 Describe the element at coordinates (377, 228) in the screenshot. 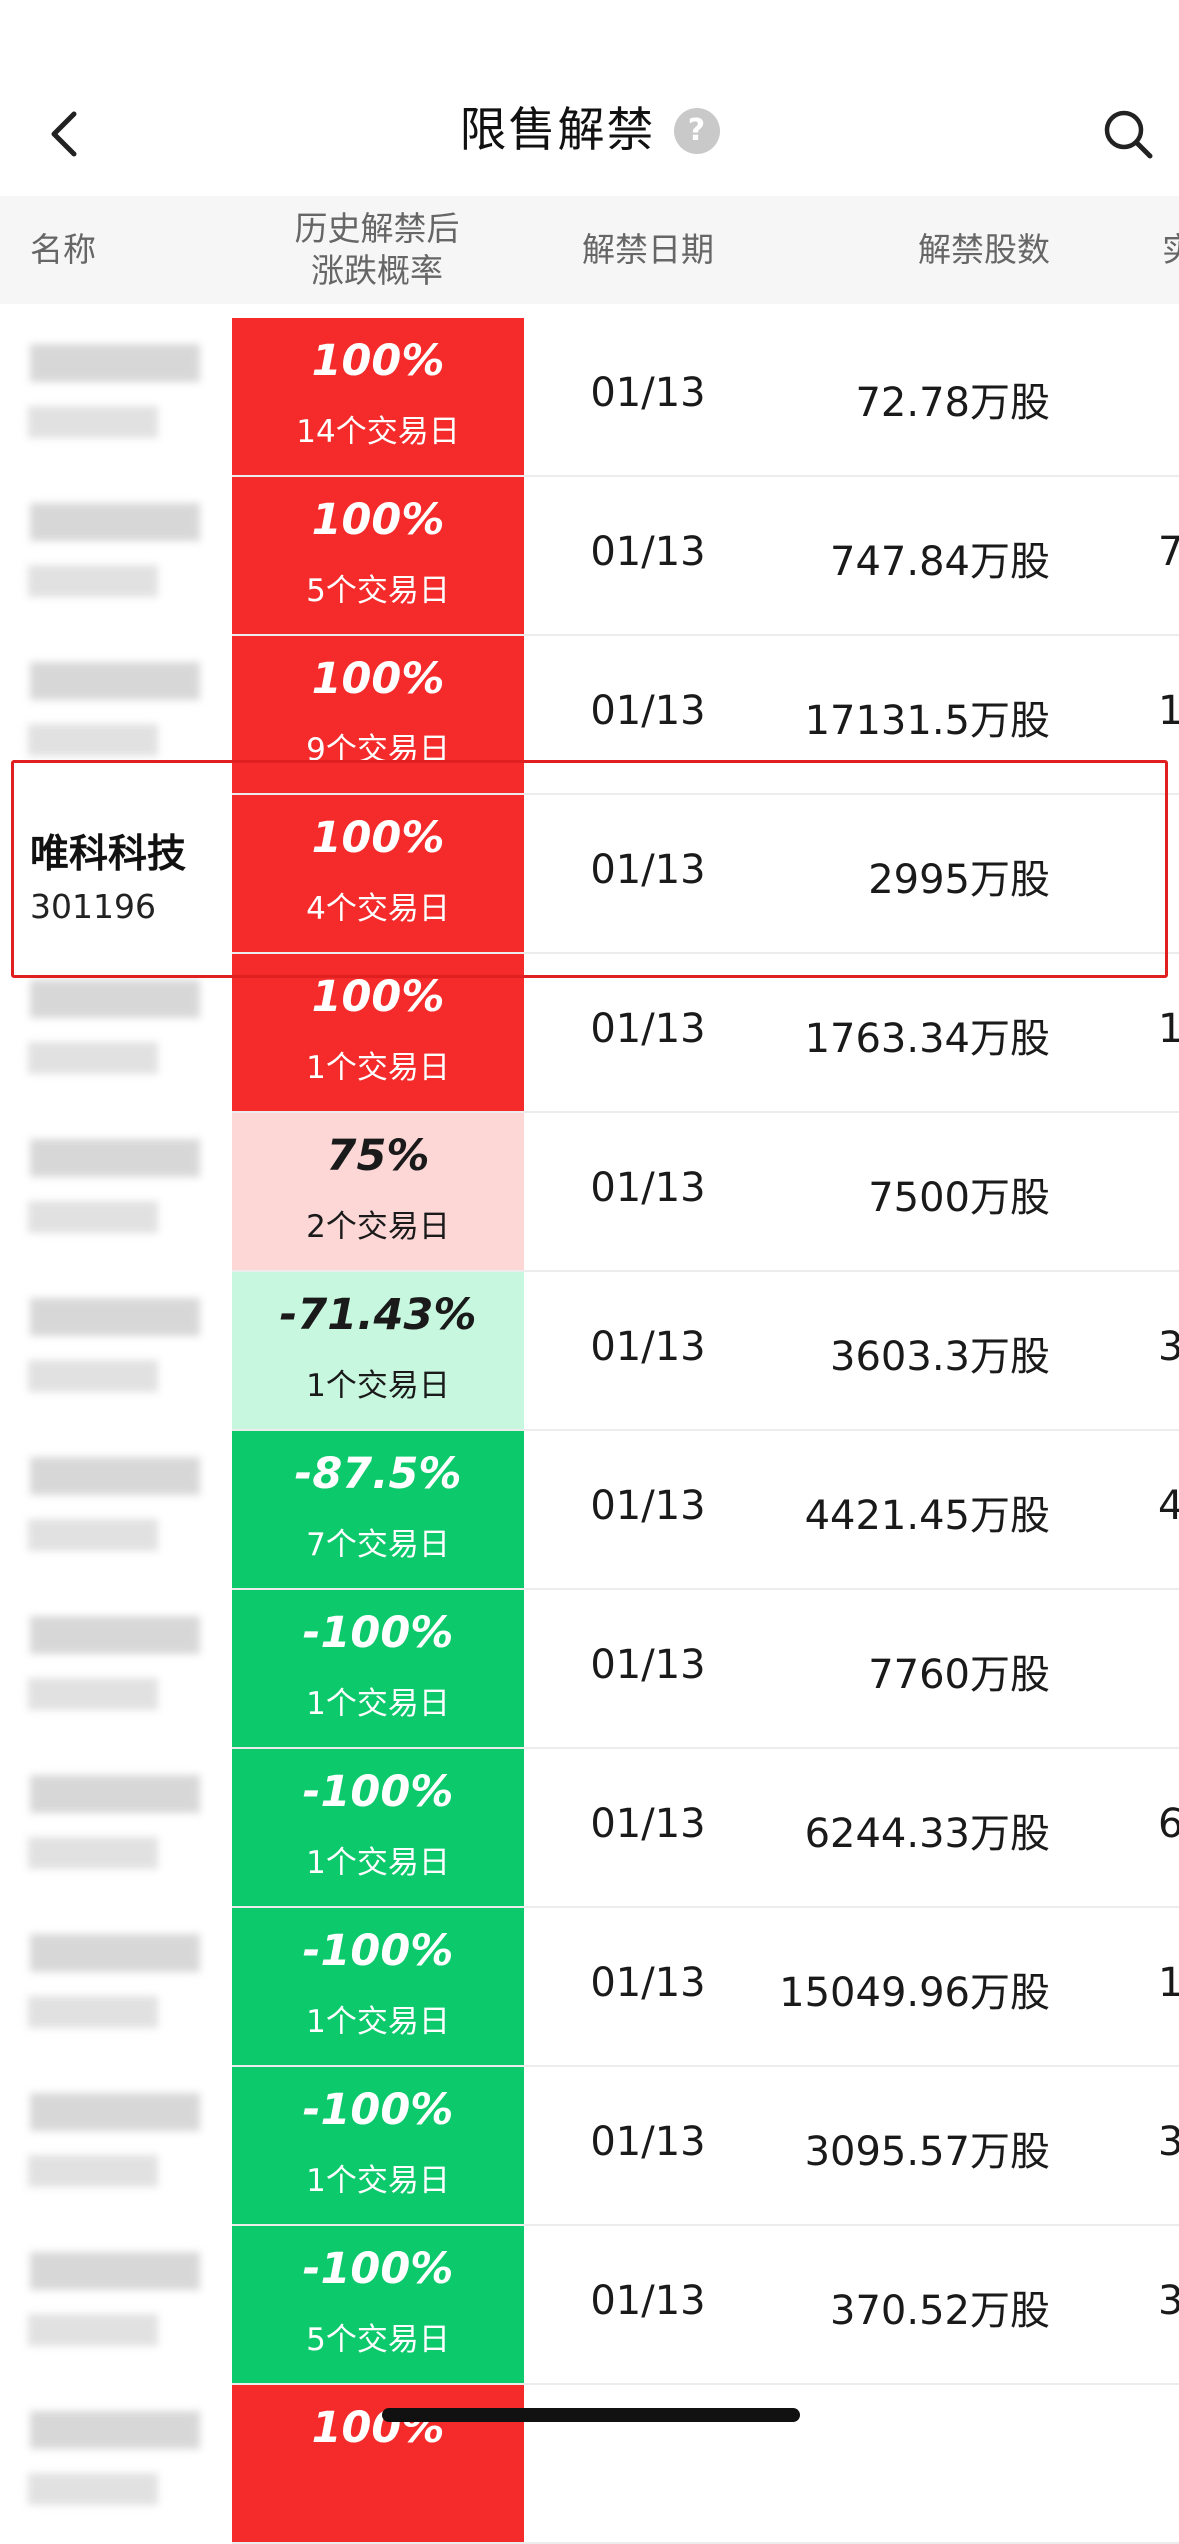

I see `column-header-probability-line1: 历史解禁后` at that location.